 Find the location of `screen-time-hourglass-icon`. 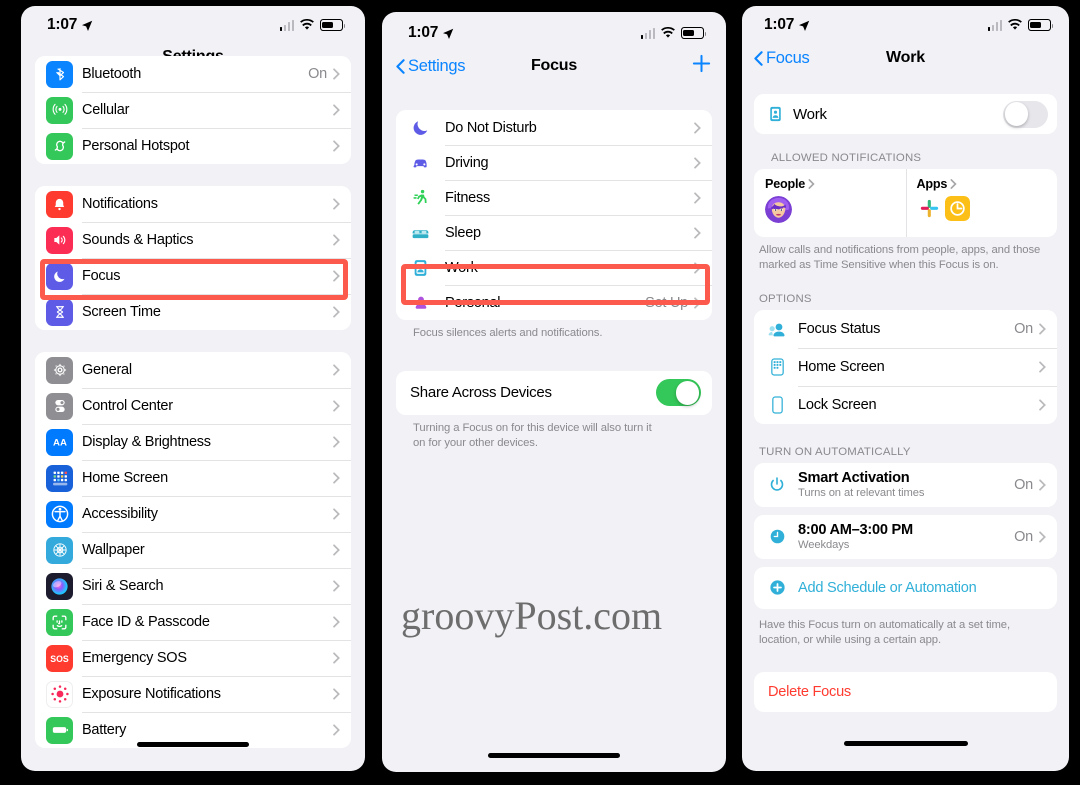

screen-time-hourglass-icon is located at coordinates (59, 312).